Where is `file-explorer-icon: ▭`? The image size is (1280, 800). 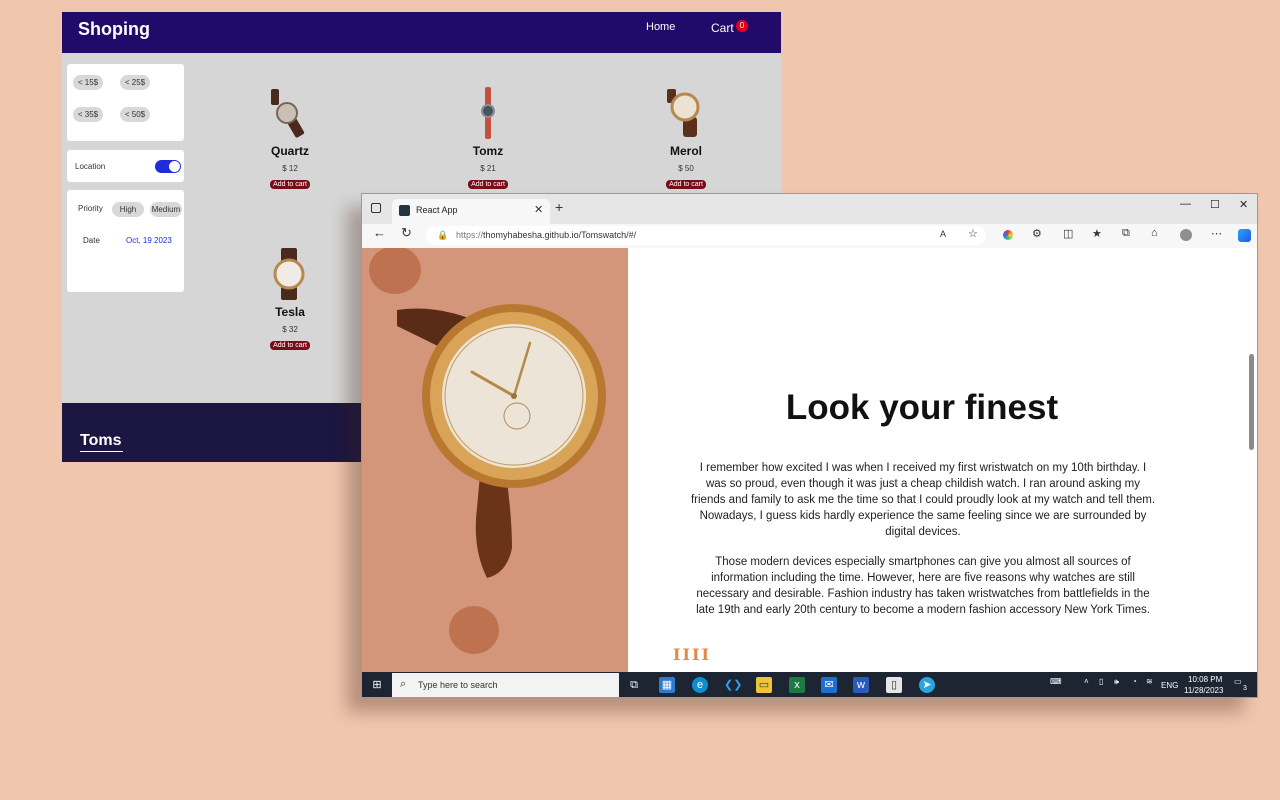
file-explorer-icon: ▭ is located at coordinates (764, 685).